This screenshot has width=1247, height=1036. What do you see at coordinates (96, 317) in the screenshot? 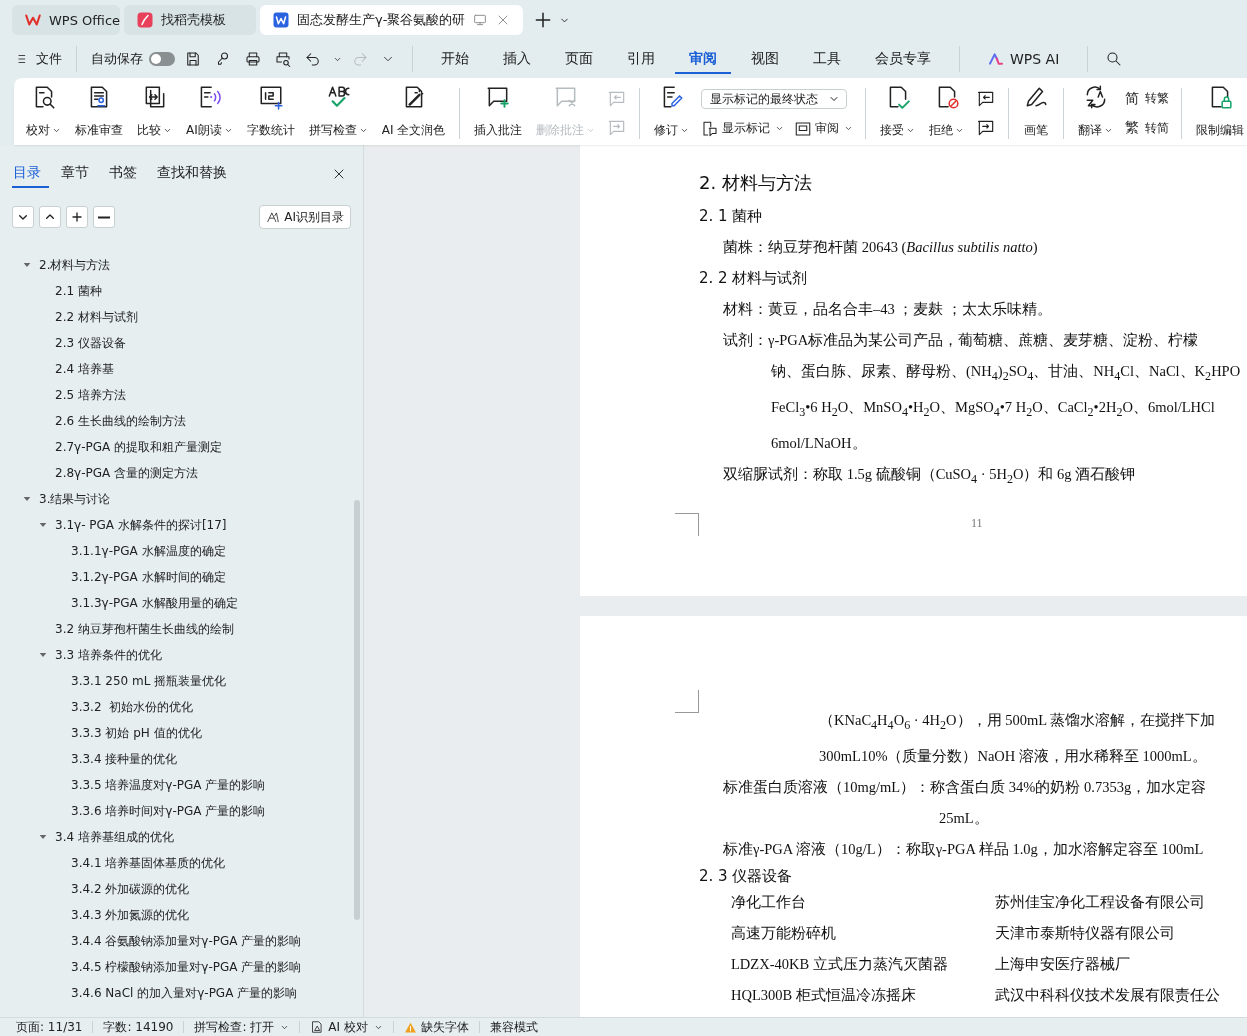
I see `toc-item: 2.2 材料与试剂` at bounding box center [96, 317].